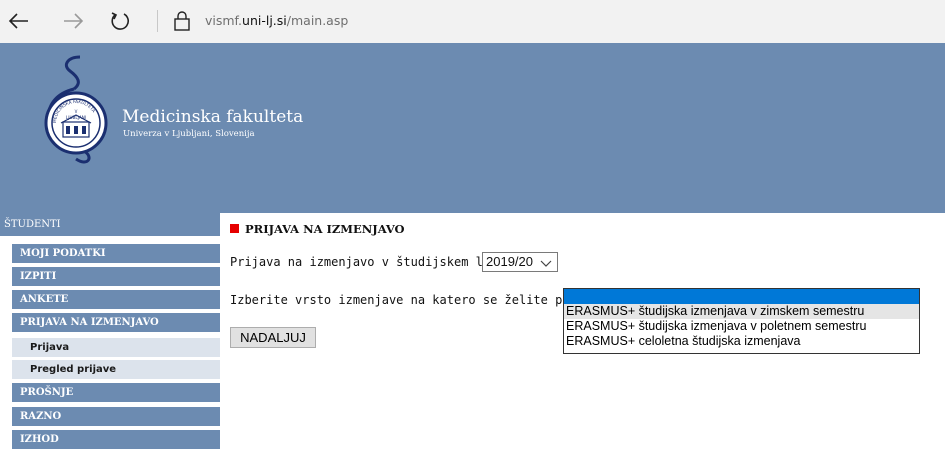 The height and width of the screenshot is (452, 945). What do you see at coordinates (325, 229) in the screenshot?
I see `section-title-text: PRIJAVA NA IZMENJAVO` at bounding box center [325, 229].